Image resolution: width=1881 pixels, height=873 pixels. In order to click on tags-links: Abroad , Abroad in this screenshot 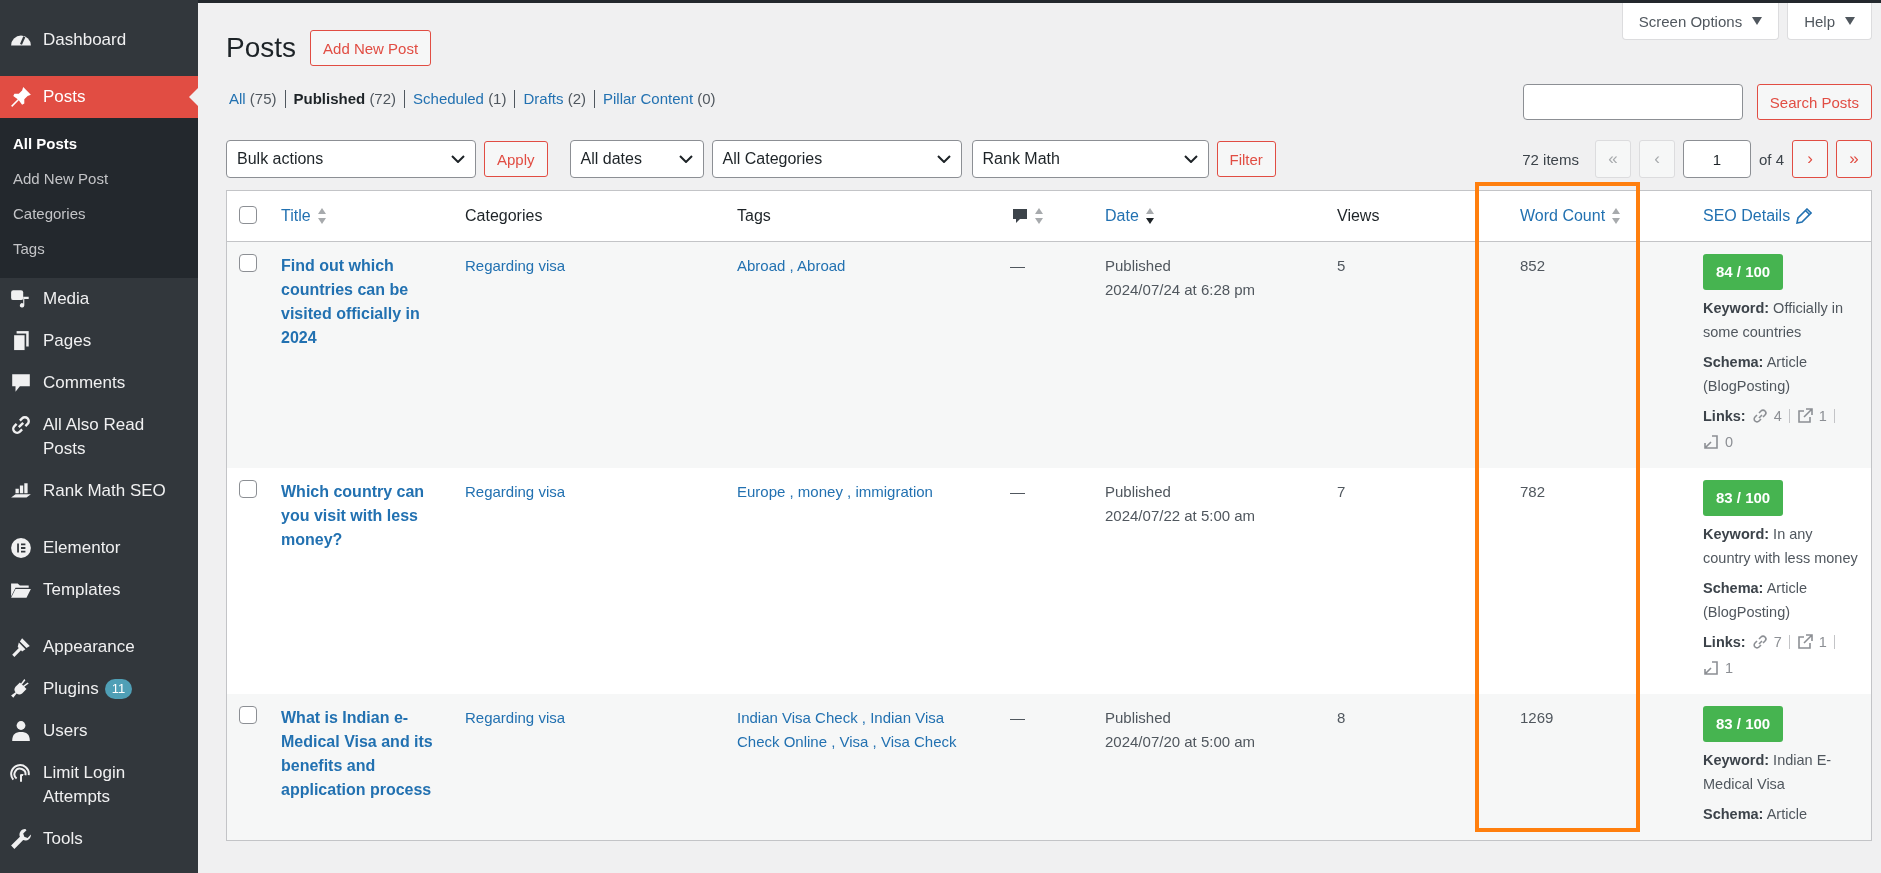, I will do `click(847, 266)`.